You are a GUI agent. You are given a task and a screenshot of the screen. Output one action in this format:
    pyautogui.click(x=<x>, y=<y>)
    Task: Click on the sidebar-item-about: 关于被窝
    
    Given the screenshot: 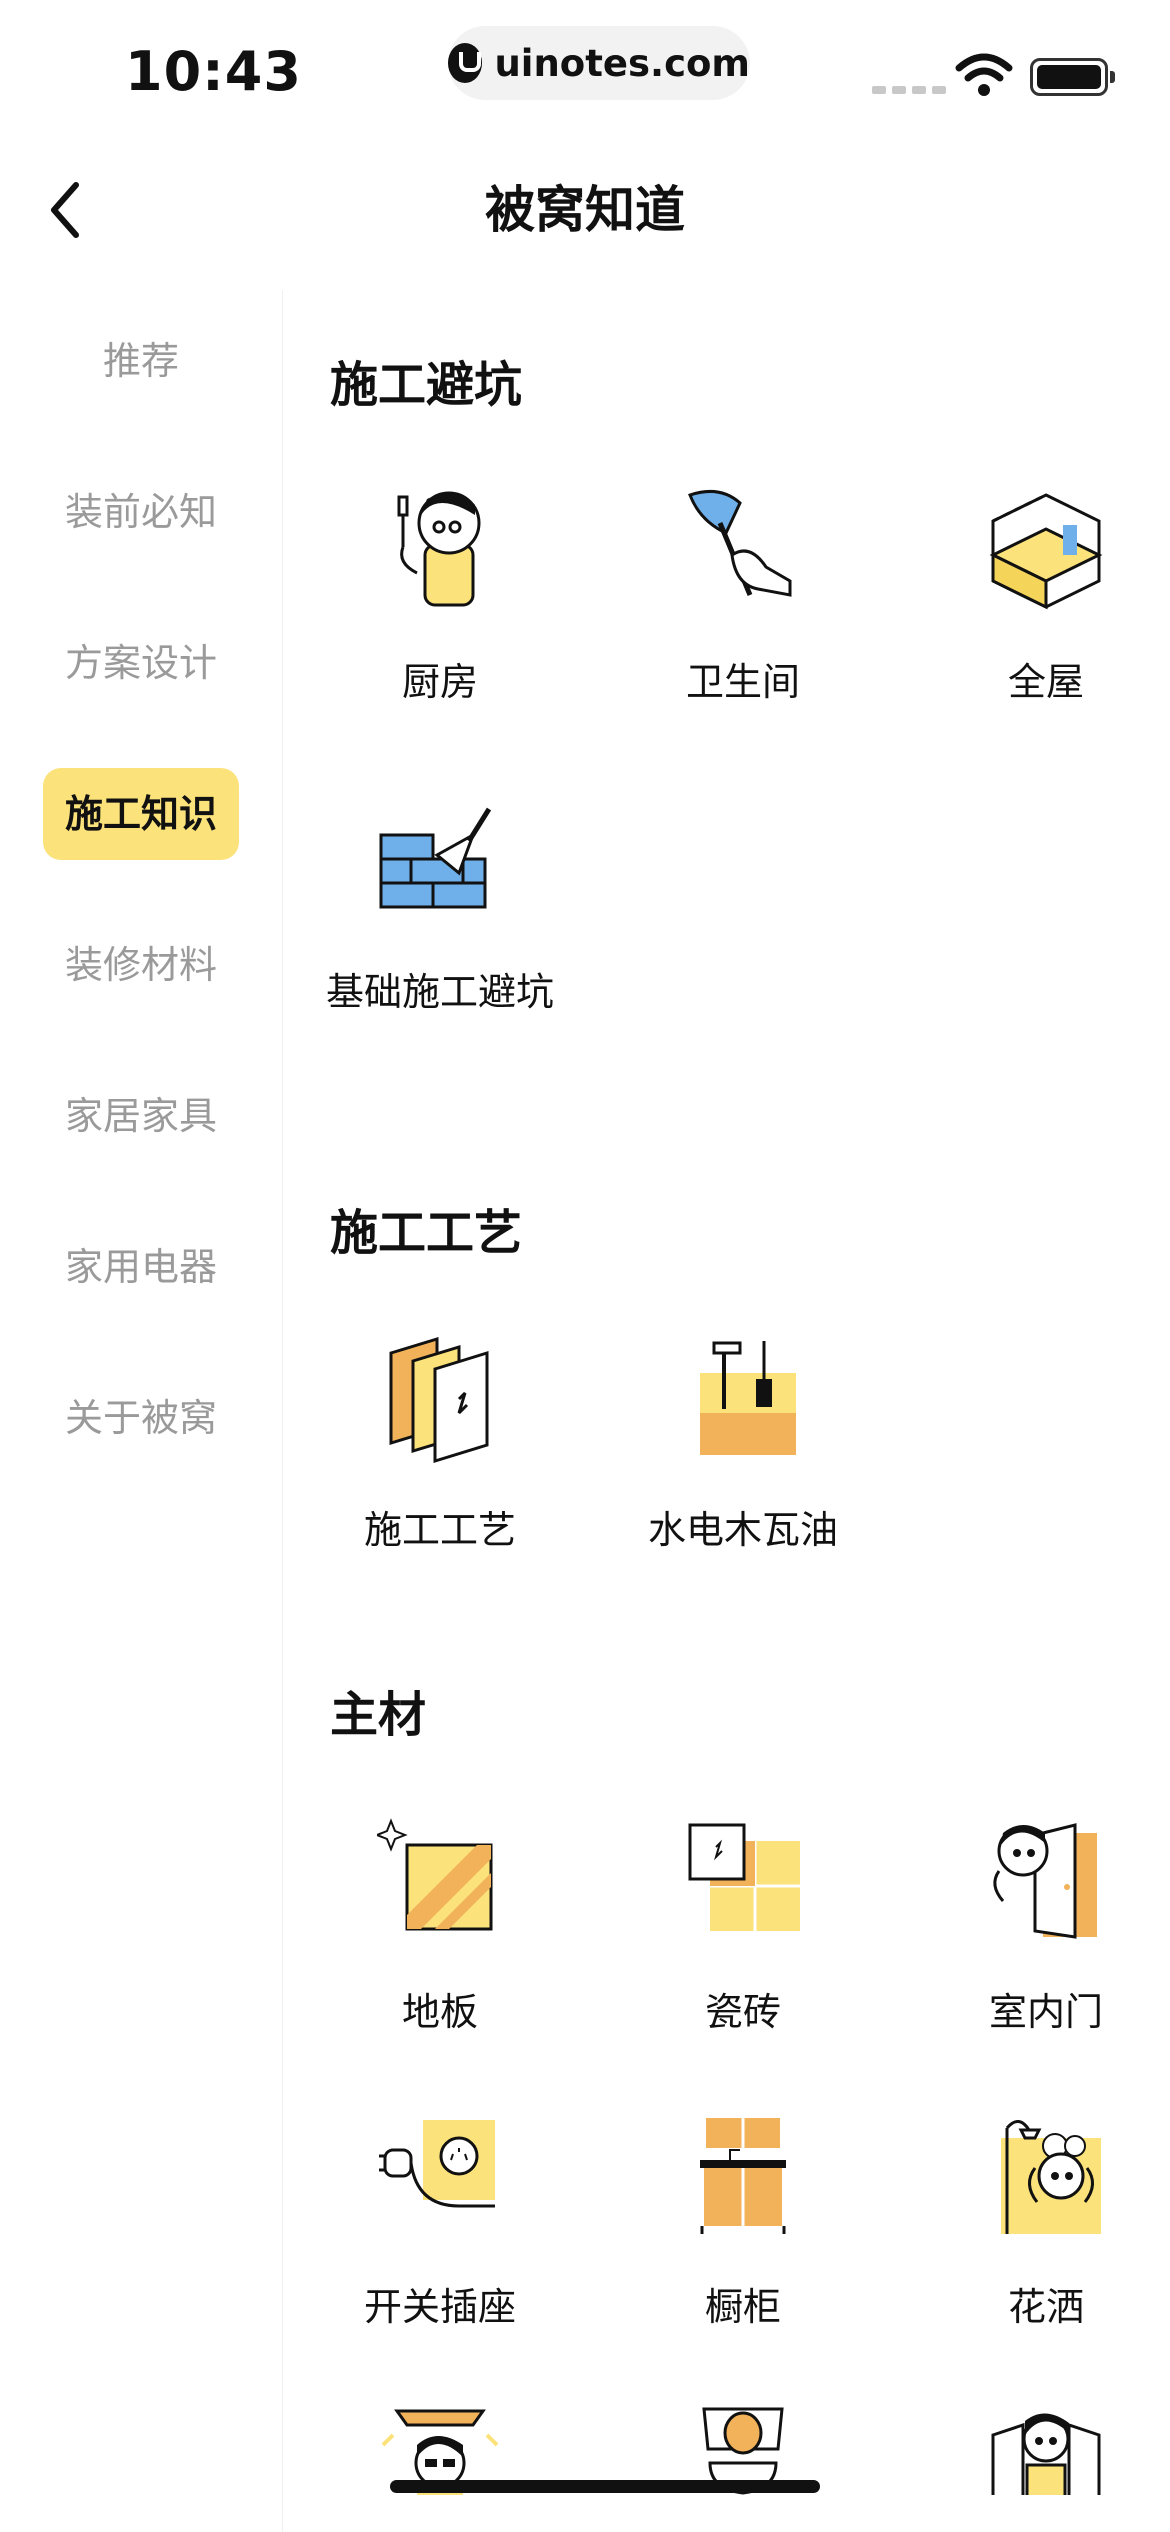 What is the action you would take?
    pyautogui.click(x=141, y=1418)
    